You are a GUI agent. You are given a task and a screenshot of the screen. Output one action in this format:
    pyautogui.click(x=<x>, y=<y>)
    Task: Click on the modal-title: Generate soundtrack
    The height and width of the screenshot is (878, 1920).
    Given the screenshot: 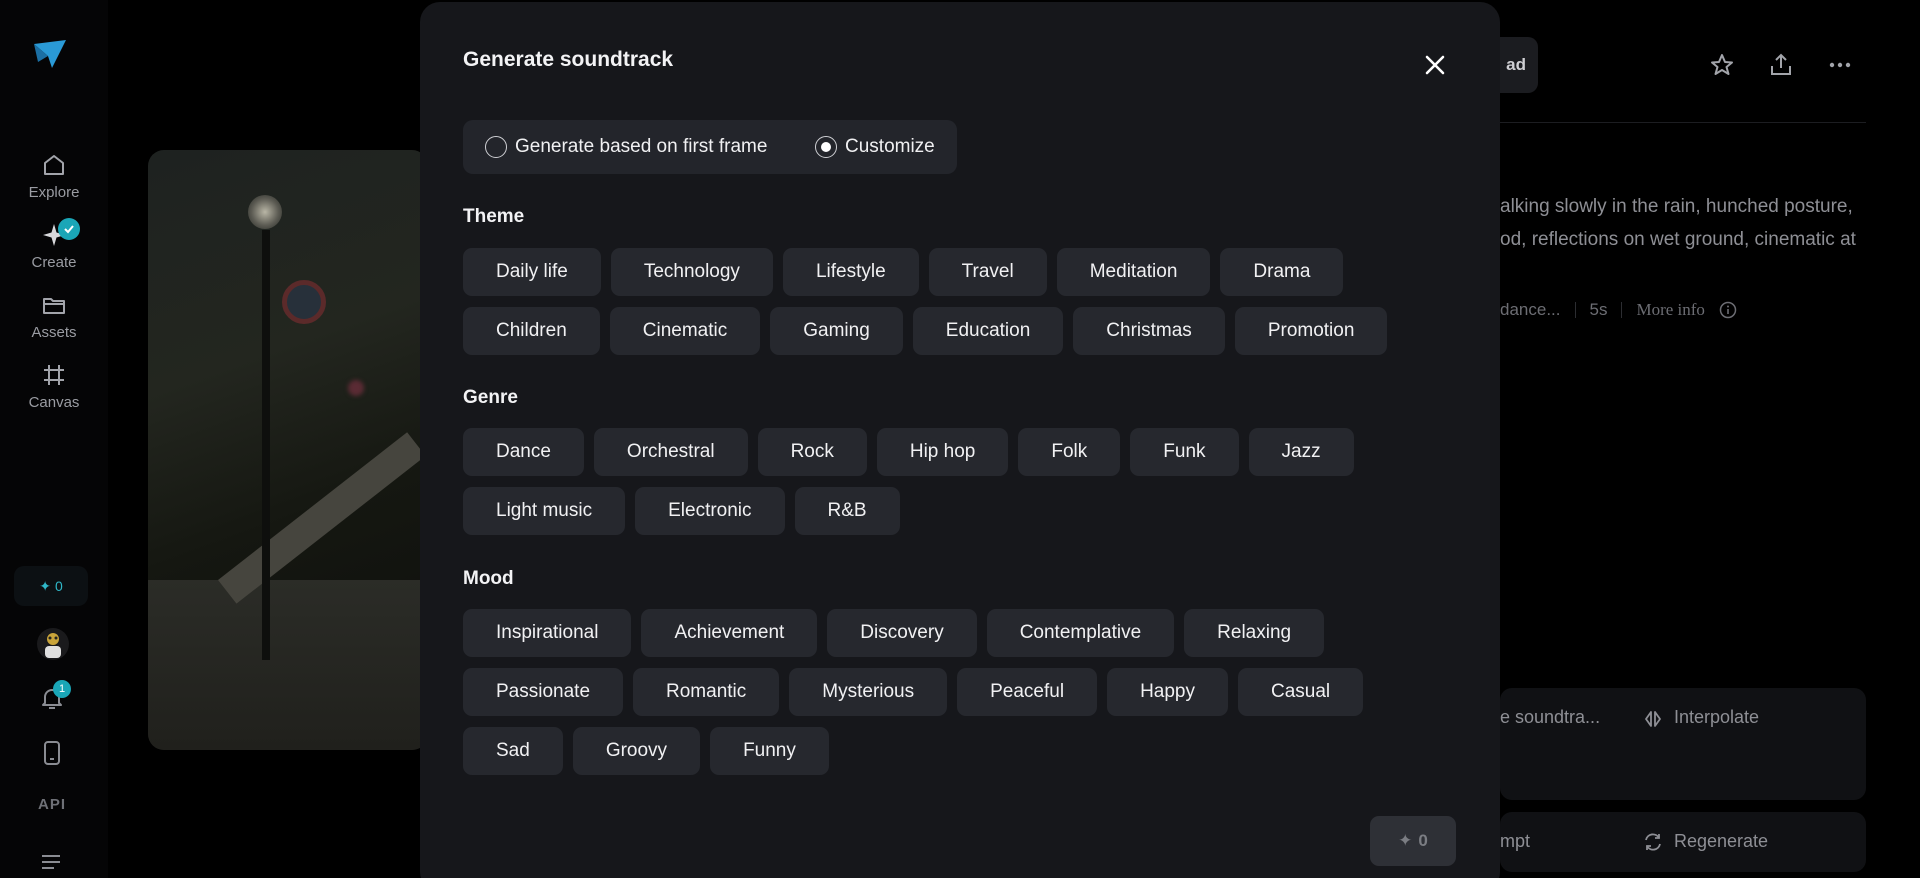 What is the action you would take?
    pyautogui.click(x=568, y=59)
    